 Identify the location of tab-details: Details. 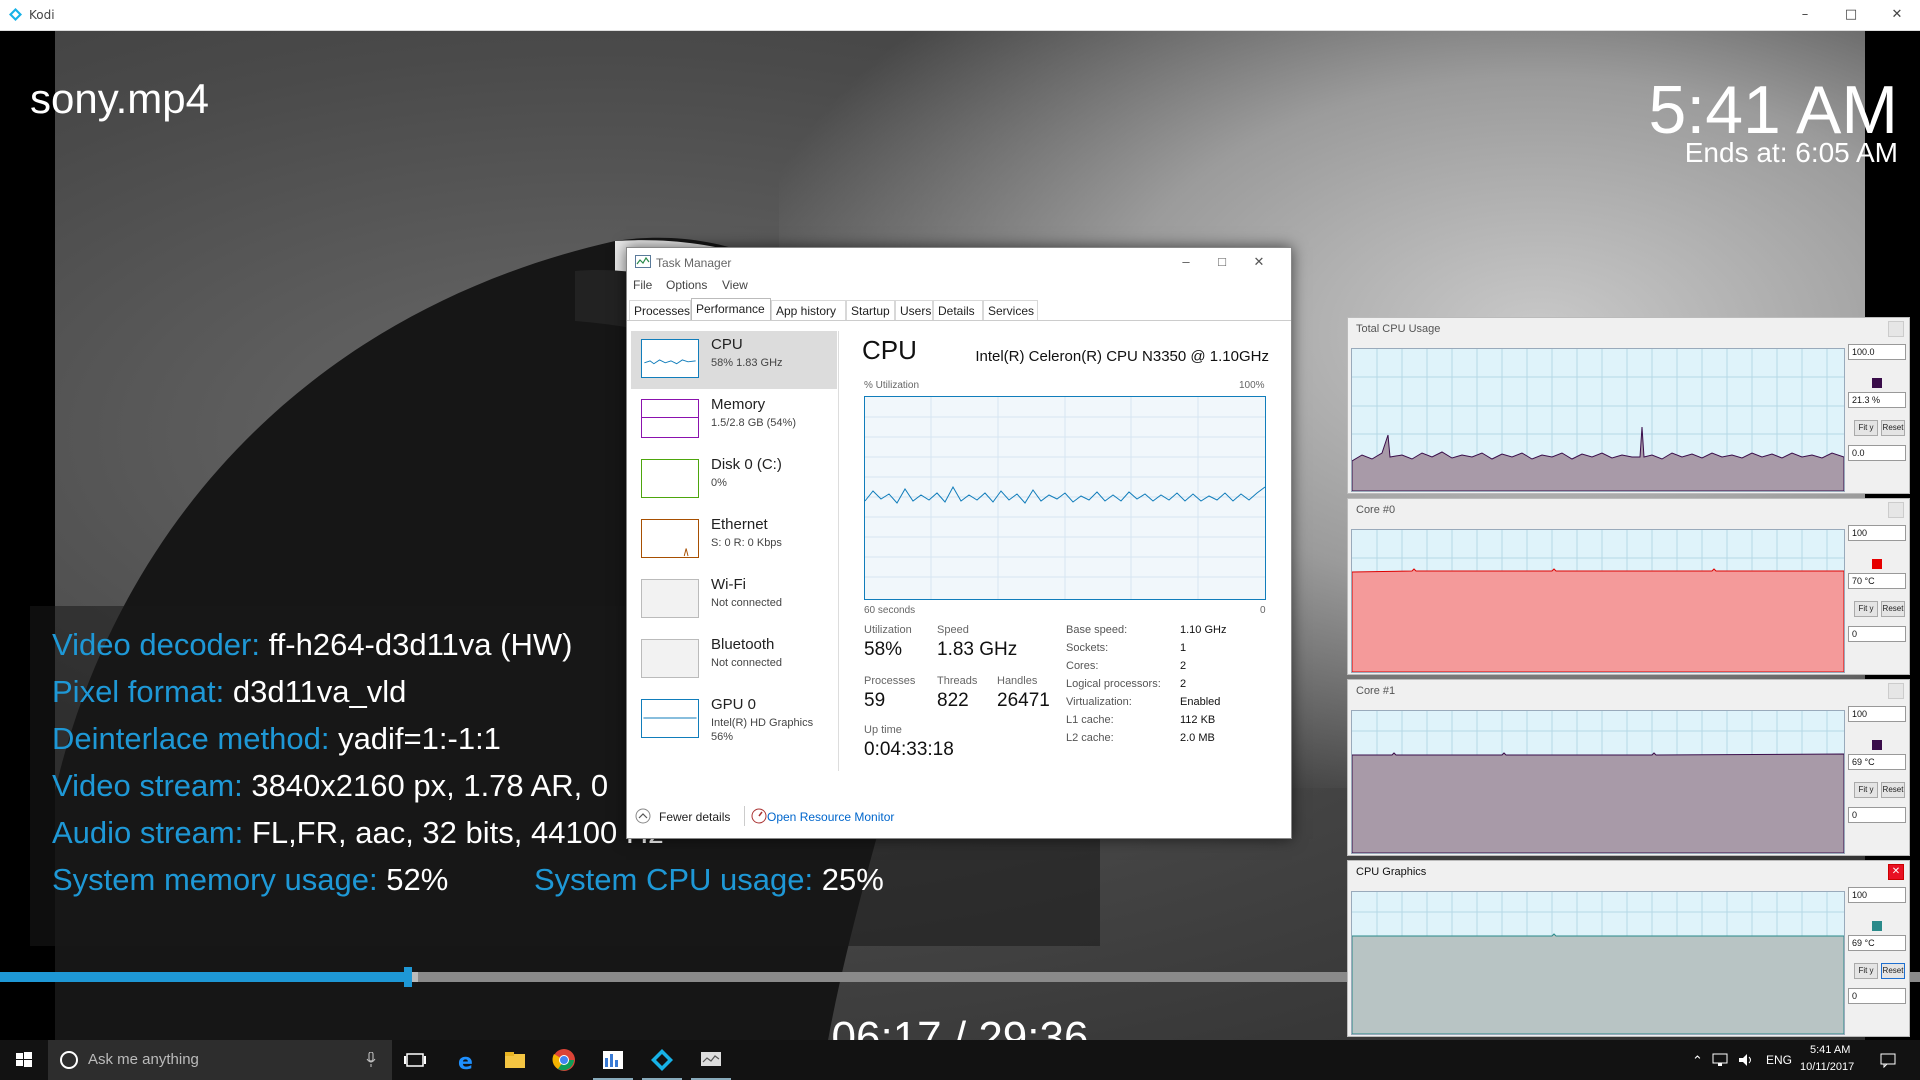
(958, 310).